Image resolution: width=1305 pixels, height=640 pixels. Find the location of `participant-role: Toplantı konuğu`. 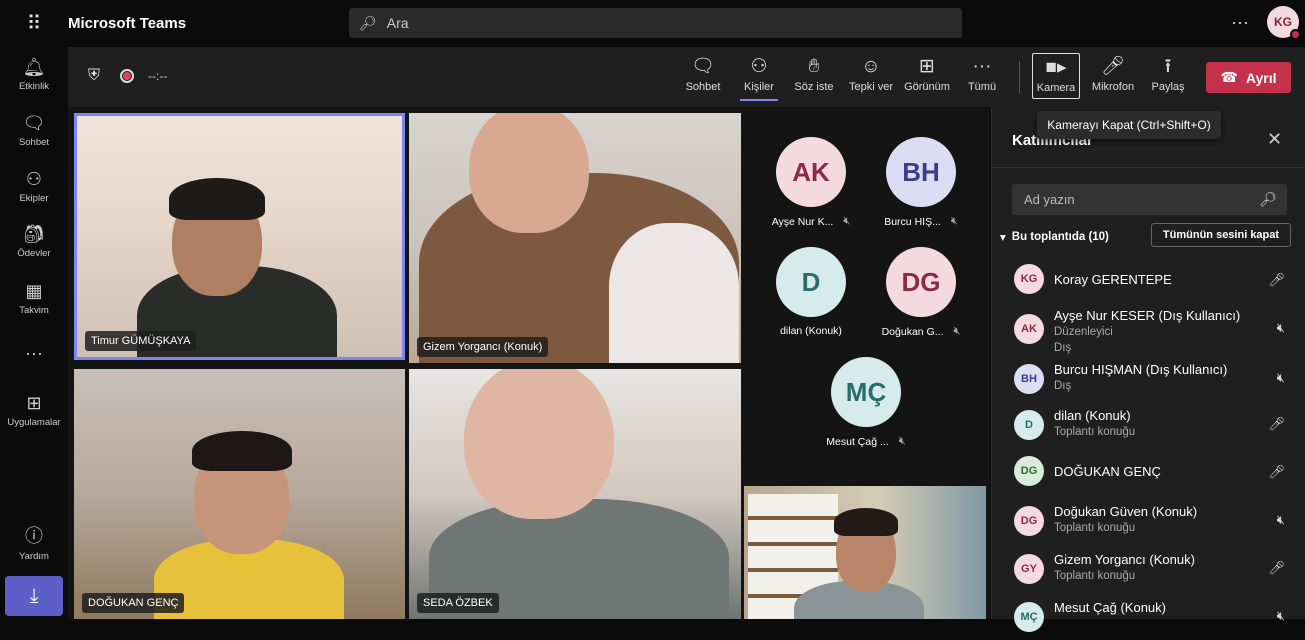

participant-role: Toplantı konuğu is located at coordinates (1095, 528).